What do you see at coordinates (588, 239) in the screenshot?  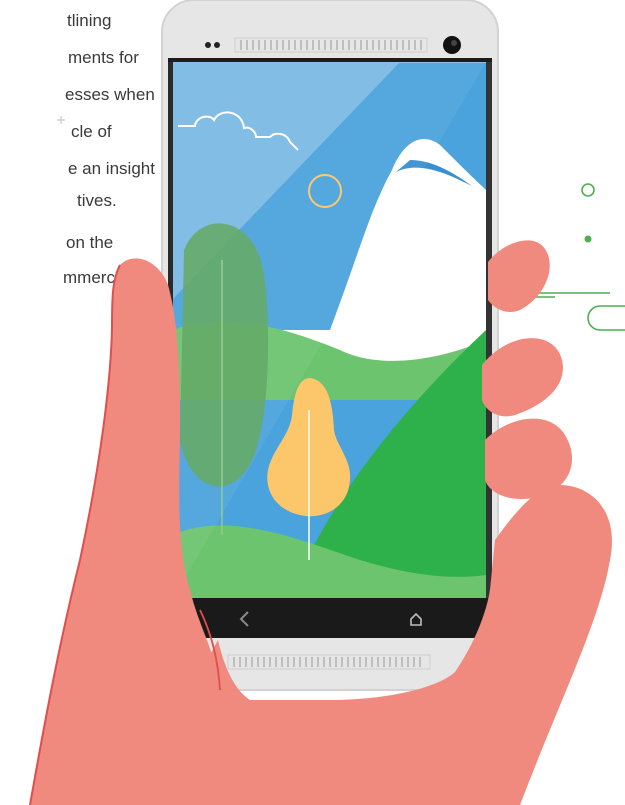 I see `deco-dot` at bounding box center [588, 239].